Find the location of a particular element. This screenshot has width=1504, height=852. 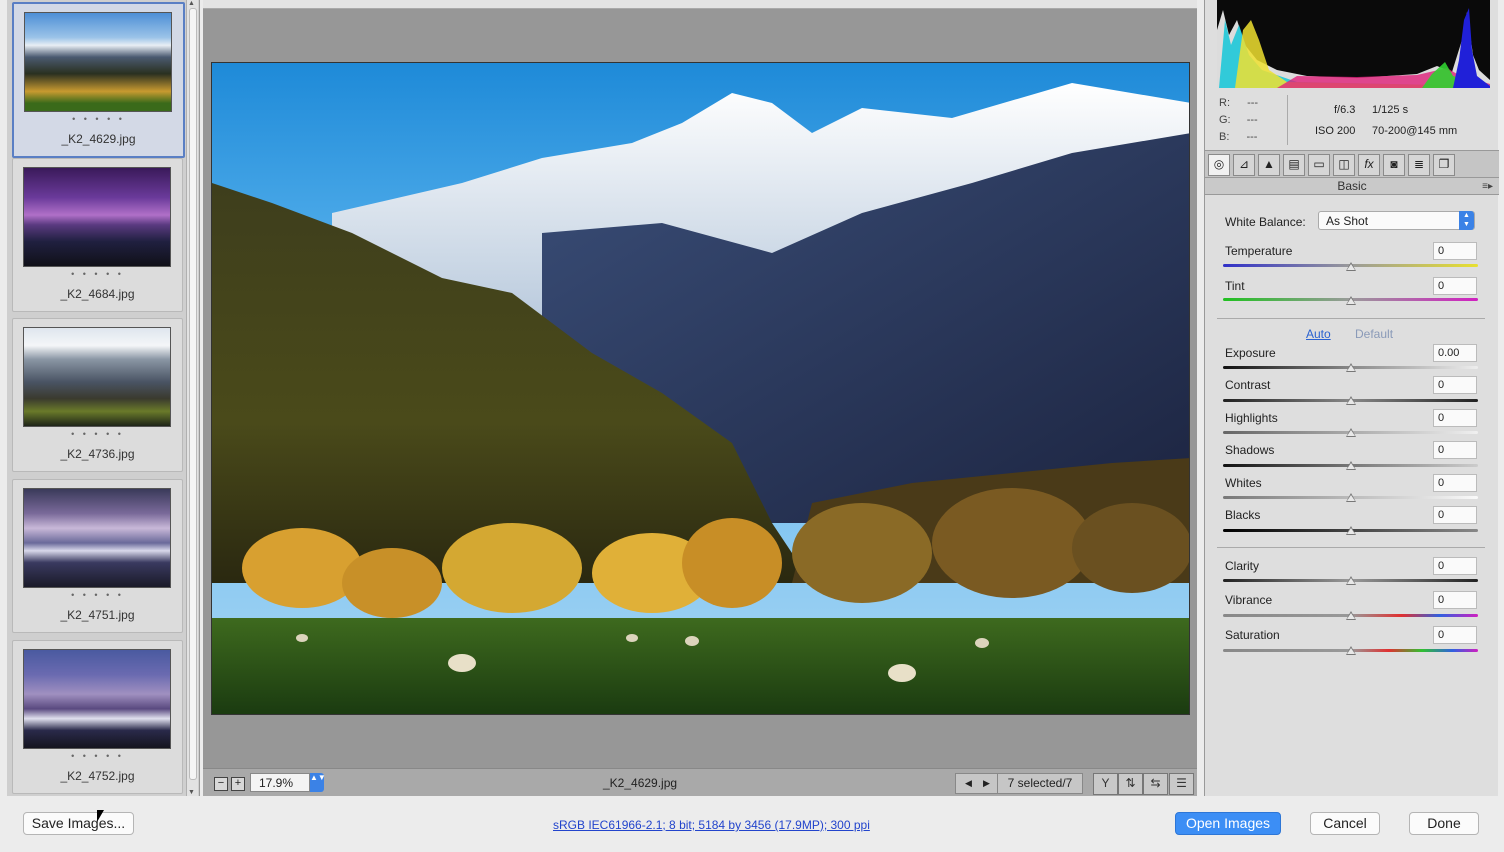

whites-value: 0 is located at coordinates (1455, 483).